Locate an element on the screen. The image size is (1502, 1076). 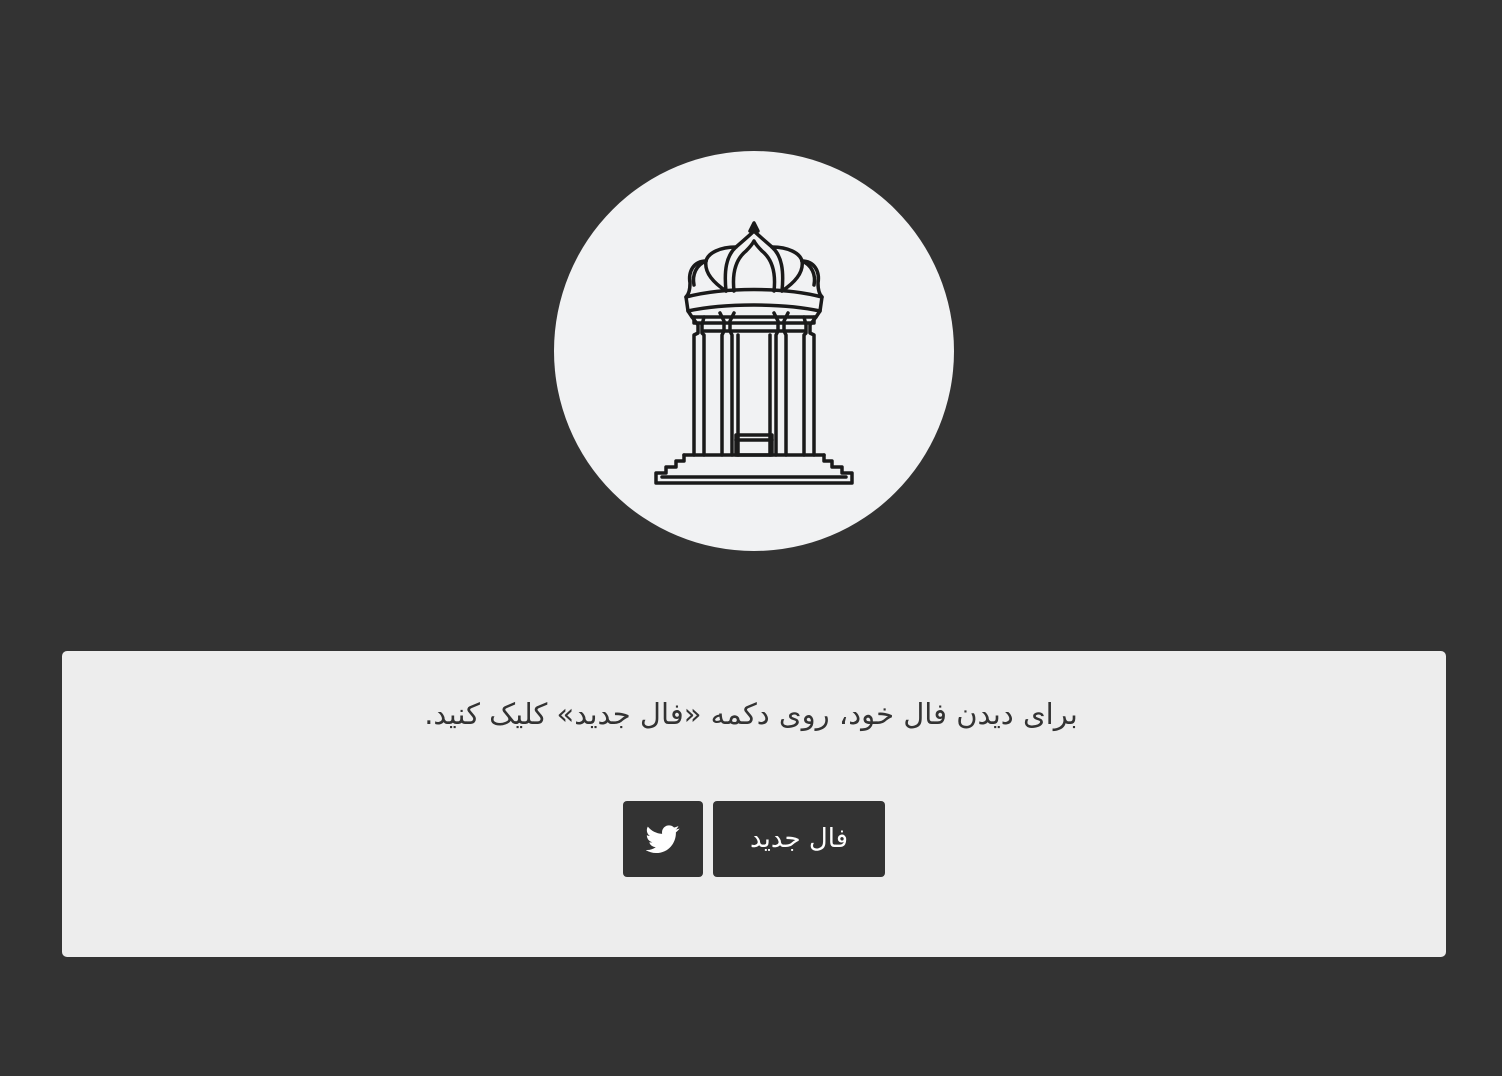
hafez-tomb-icon is located at coordinates (754, 353).